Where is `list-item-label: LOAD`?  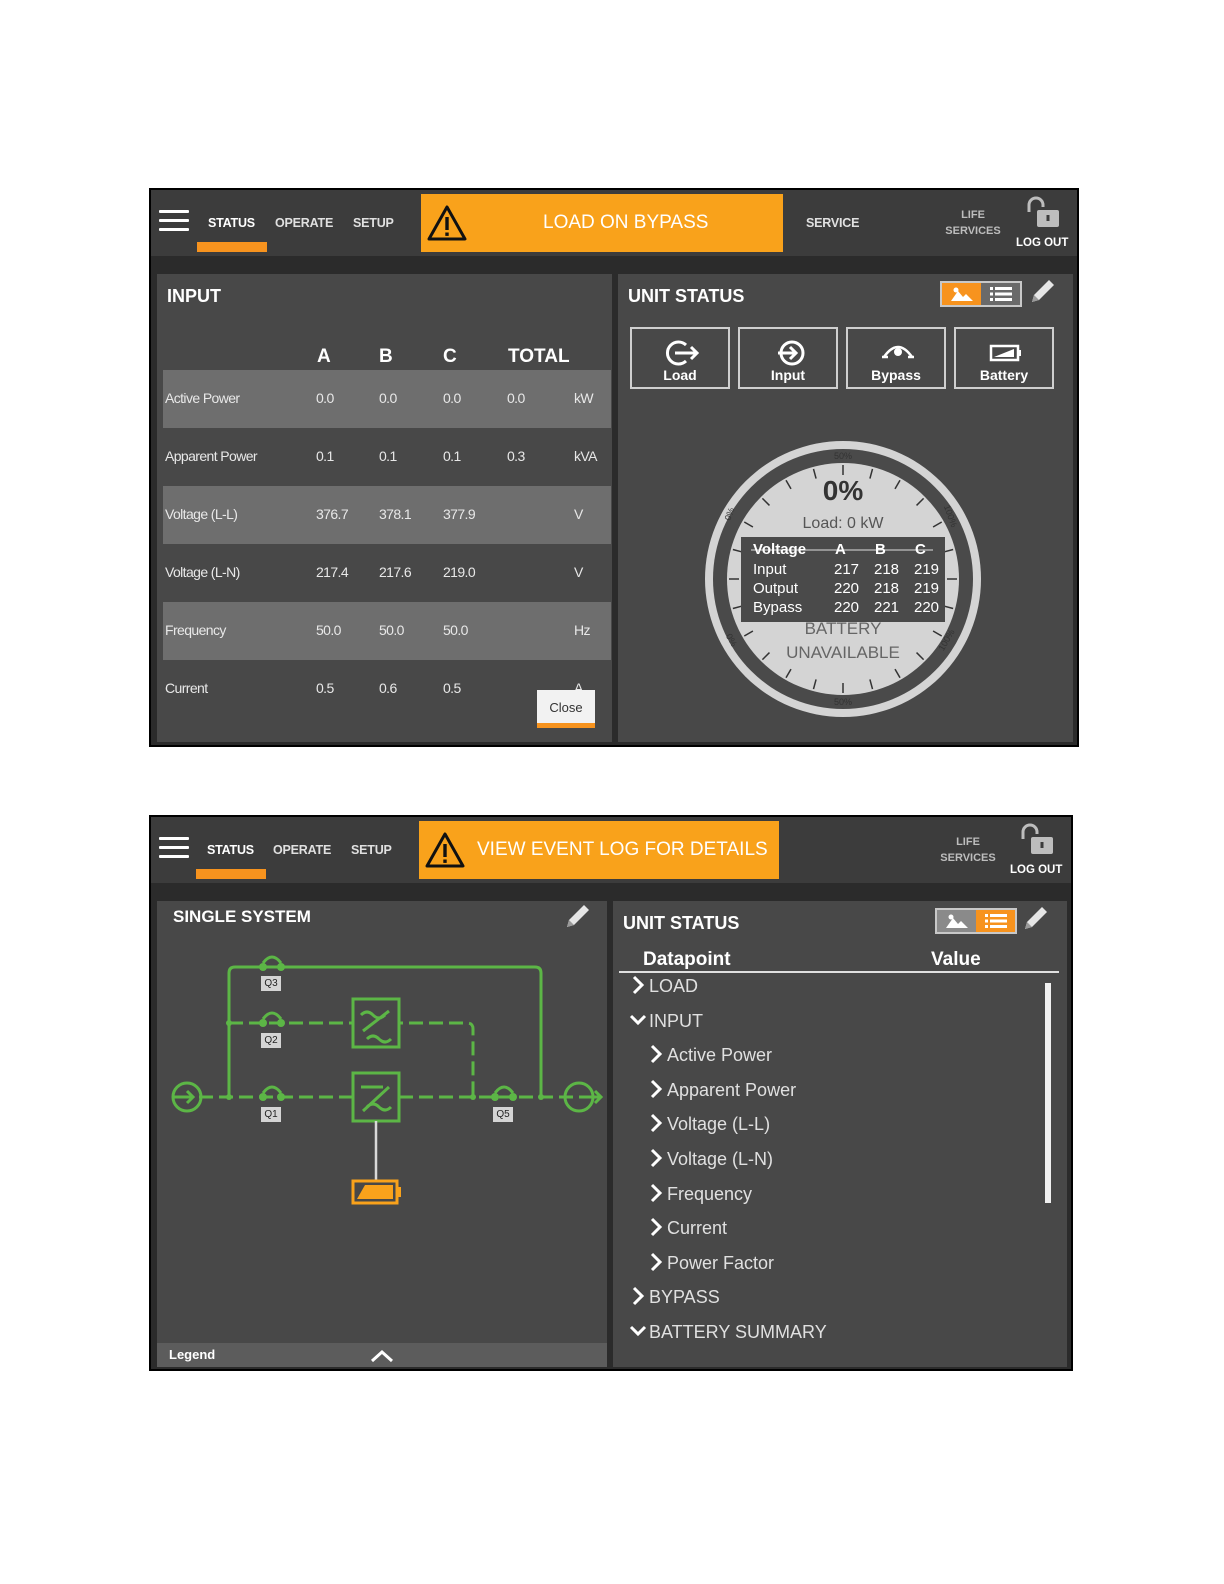 list-item-label: LOAD is located at coordinates (674, 986).